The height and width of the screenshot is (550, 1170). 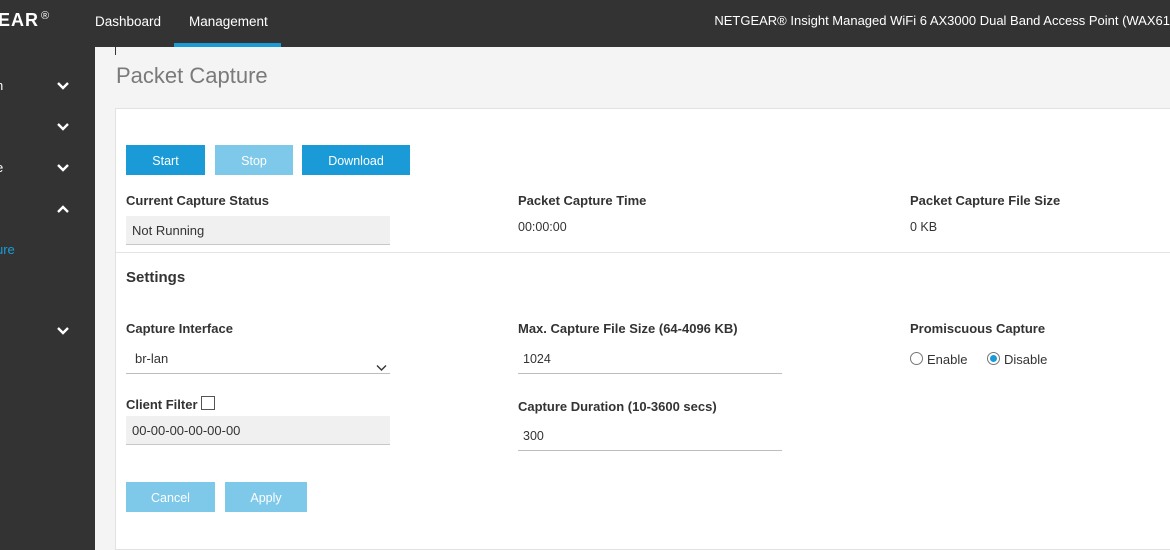 What do you see at coordinates (542, 227) in the screenshot?
I see `packet-capture-time-value: 00:00:00` at bounding box center [542, 227].